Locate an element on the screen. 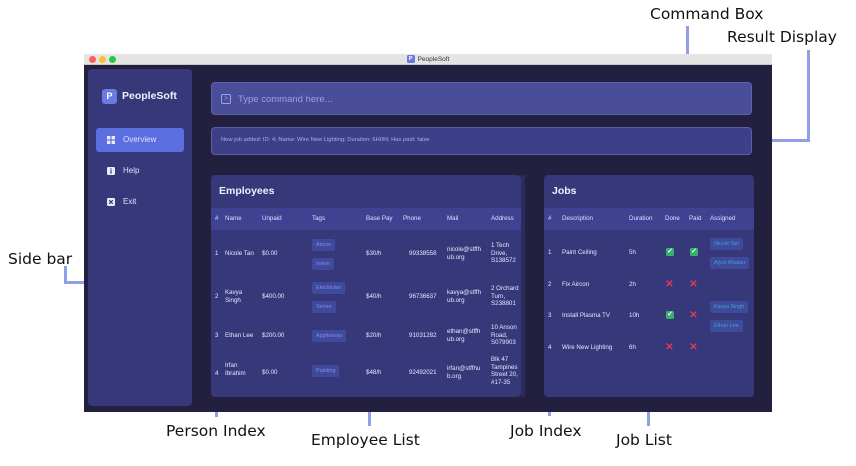  assigned-employee-tag: Kavya Singh is located at coordinates (729, 307).